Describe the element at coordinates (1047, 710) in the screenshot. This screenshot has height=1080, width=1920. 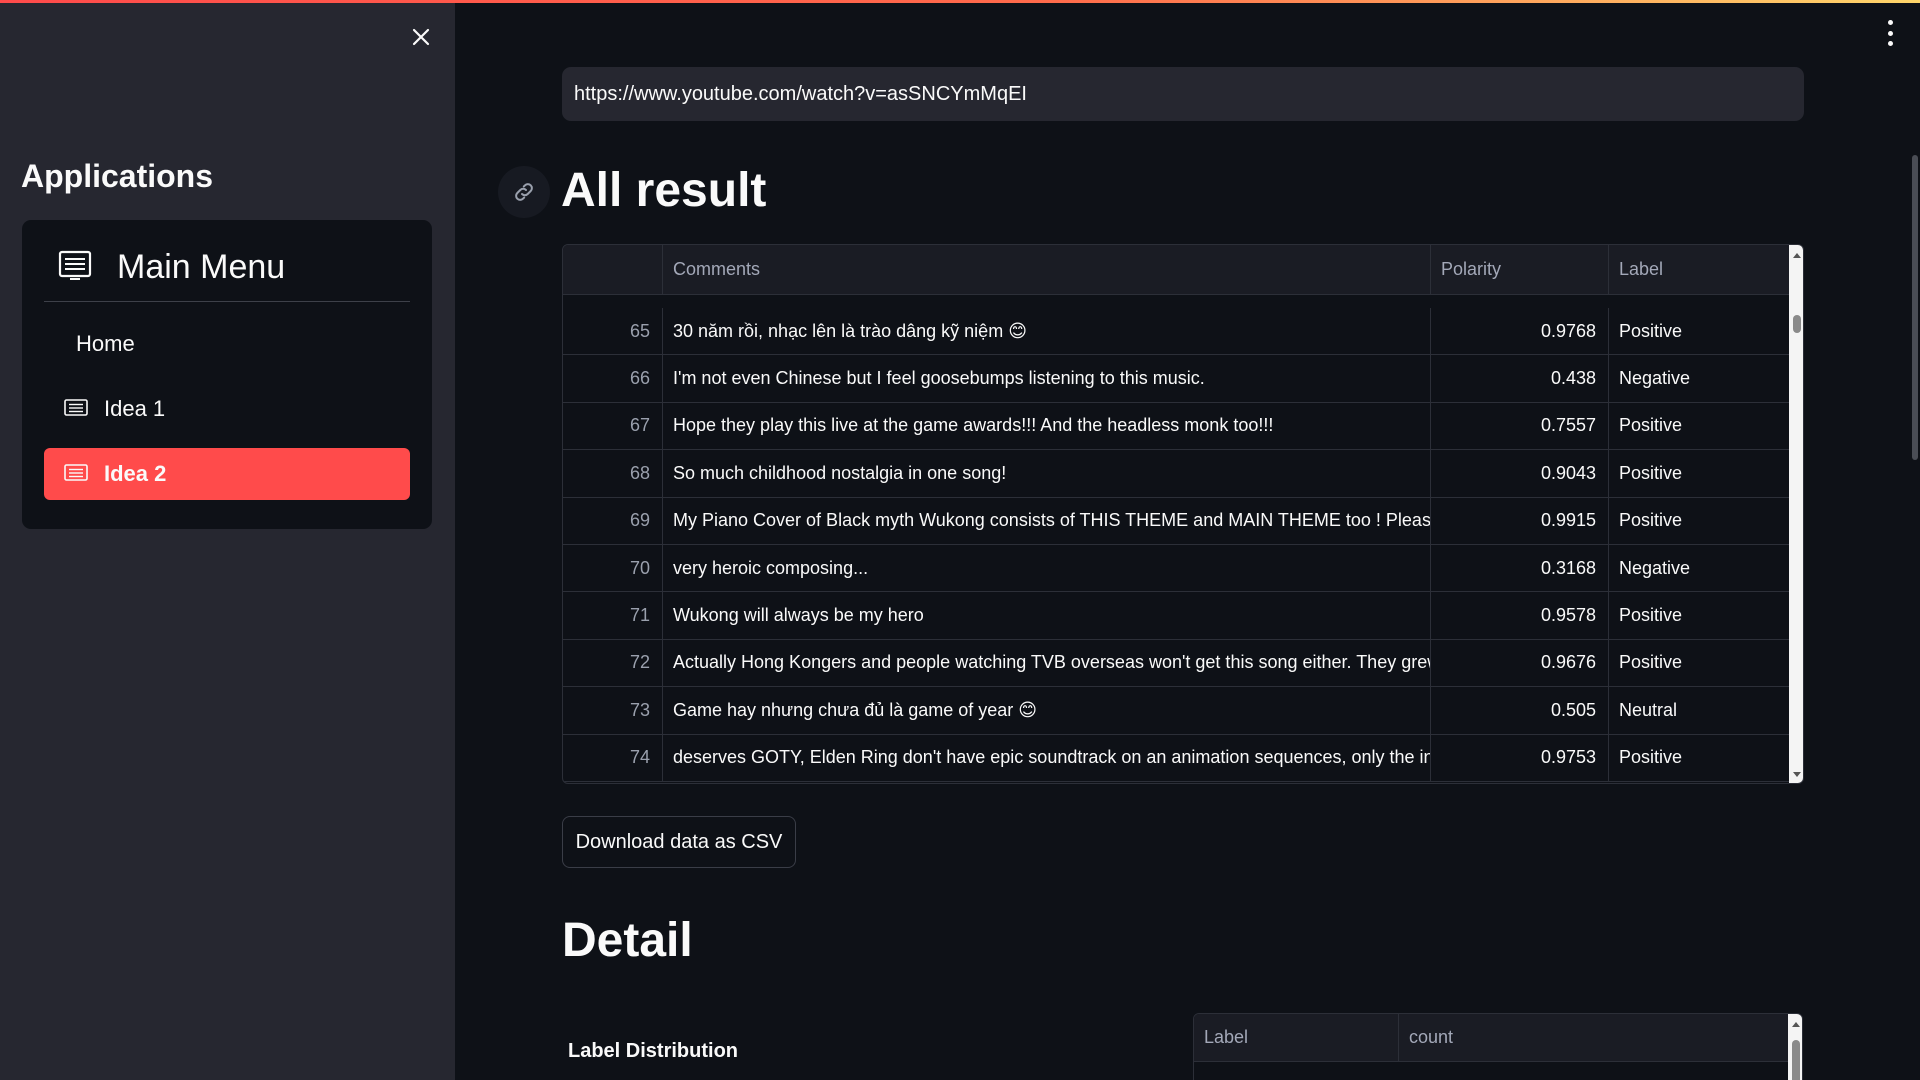
I see `comment-cell: Game hay nhưng chưa đủ là game of year 😊` at that location.